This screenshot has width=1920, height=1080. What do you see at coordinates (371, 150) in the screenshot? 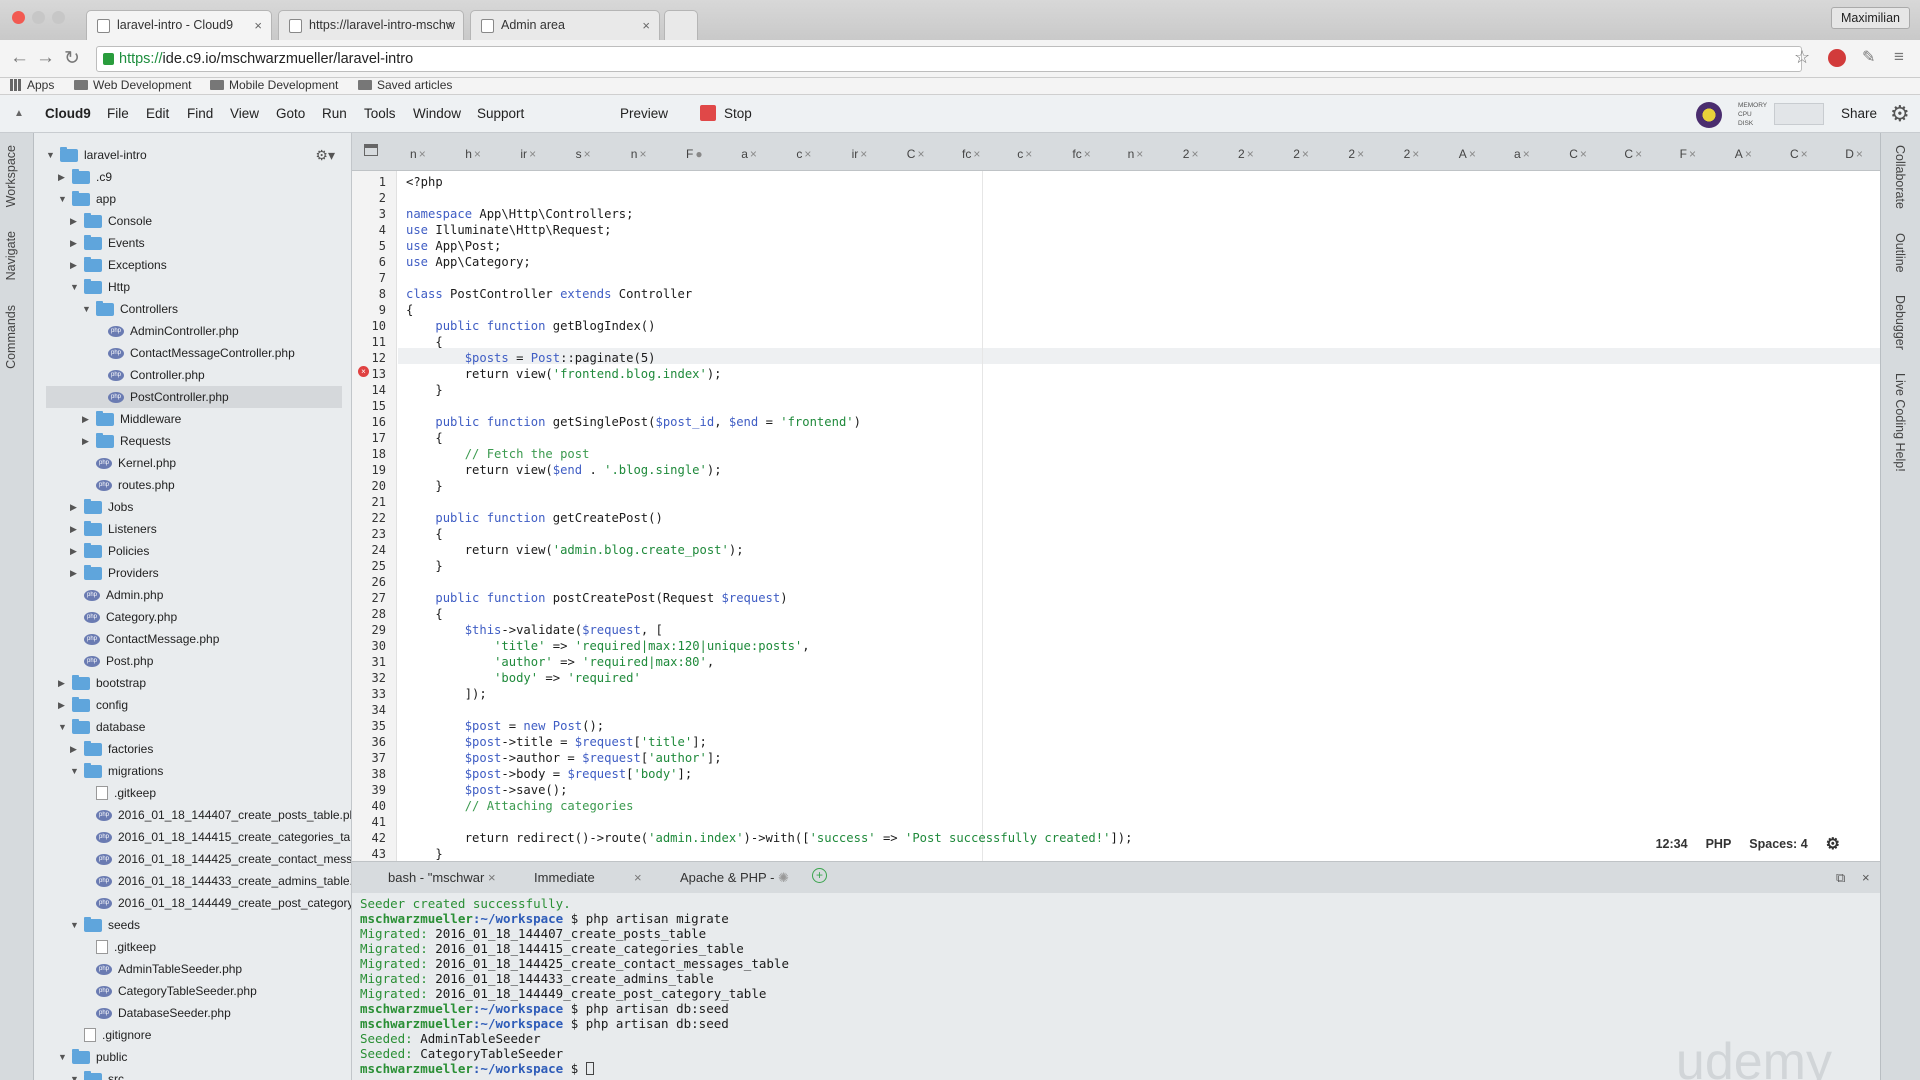
I see `tab-menu-icon` at bounding box center [371, 150].